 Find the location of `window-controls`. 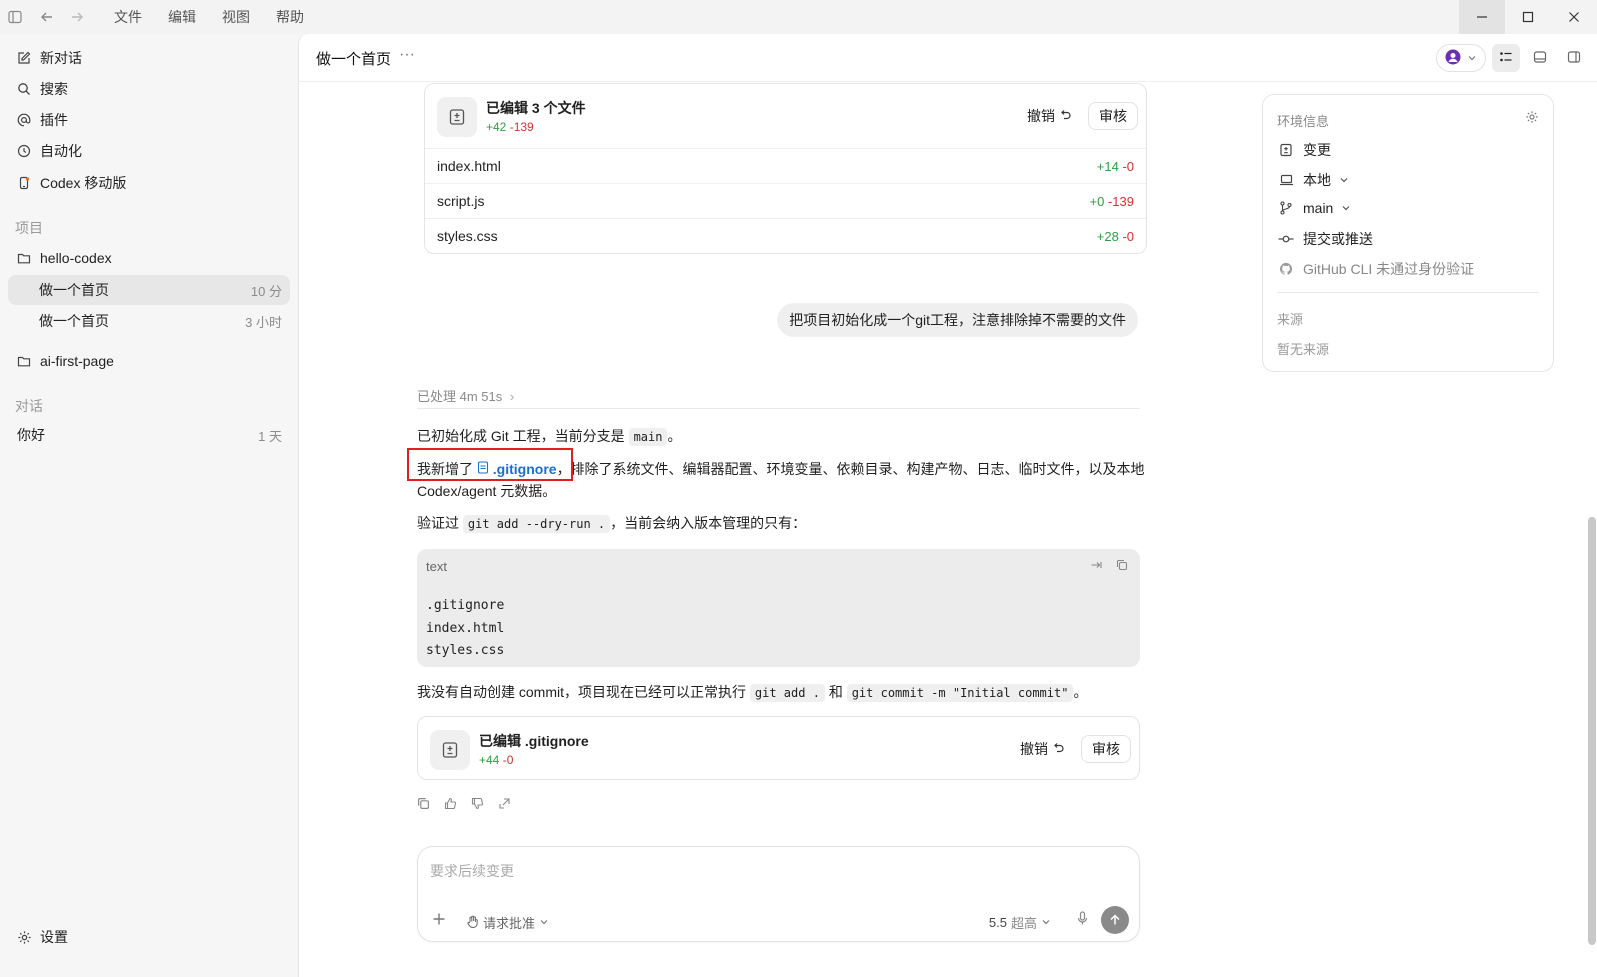

window-controls is located at coordinates (1528, 17).